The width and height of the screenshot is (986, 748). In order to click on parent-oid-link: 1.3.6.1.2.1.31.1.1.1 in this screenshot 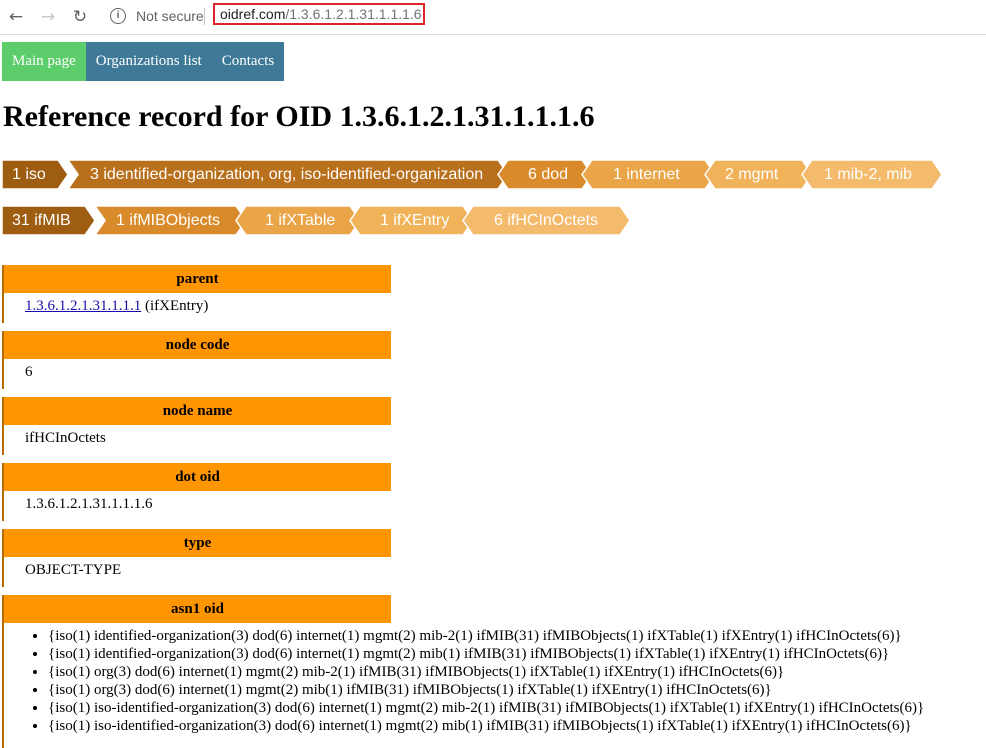, I will do `click(83, 306)`.